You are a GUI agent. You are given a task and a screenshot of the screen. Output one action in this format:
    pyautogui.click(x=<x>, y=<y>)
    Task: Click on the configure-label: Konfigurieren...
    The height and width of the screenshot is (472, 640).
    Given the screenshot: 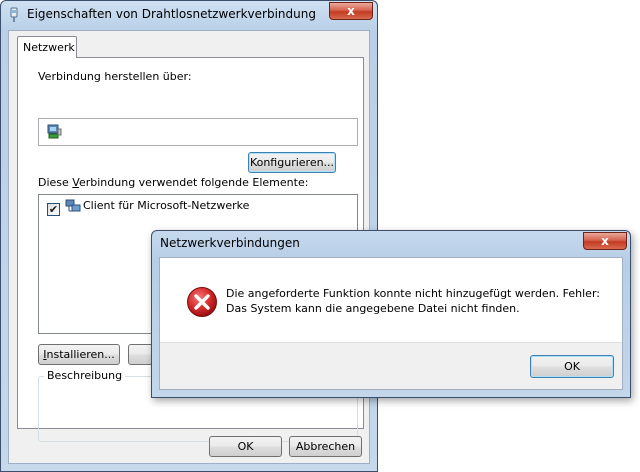 What is the action you would take?
    pyautogui.click(x=292, y=162)
    